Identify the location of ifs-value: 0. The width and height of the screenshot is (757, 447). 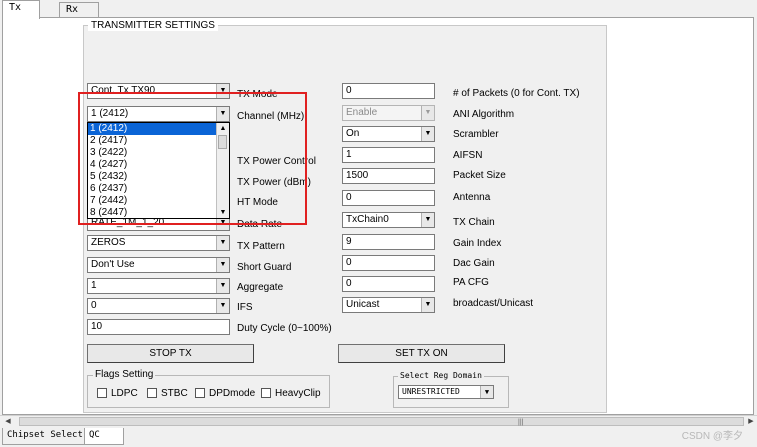
(94, 305).